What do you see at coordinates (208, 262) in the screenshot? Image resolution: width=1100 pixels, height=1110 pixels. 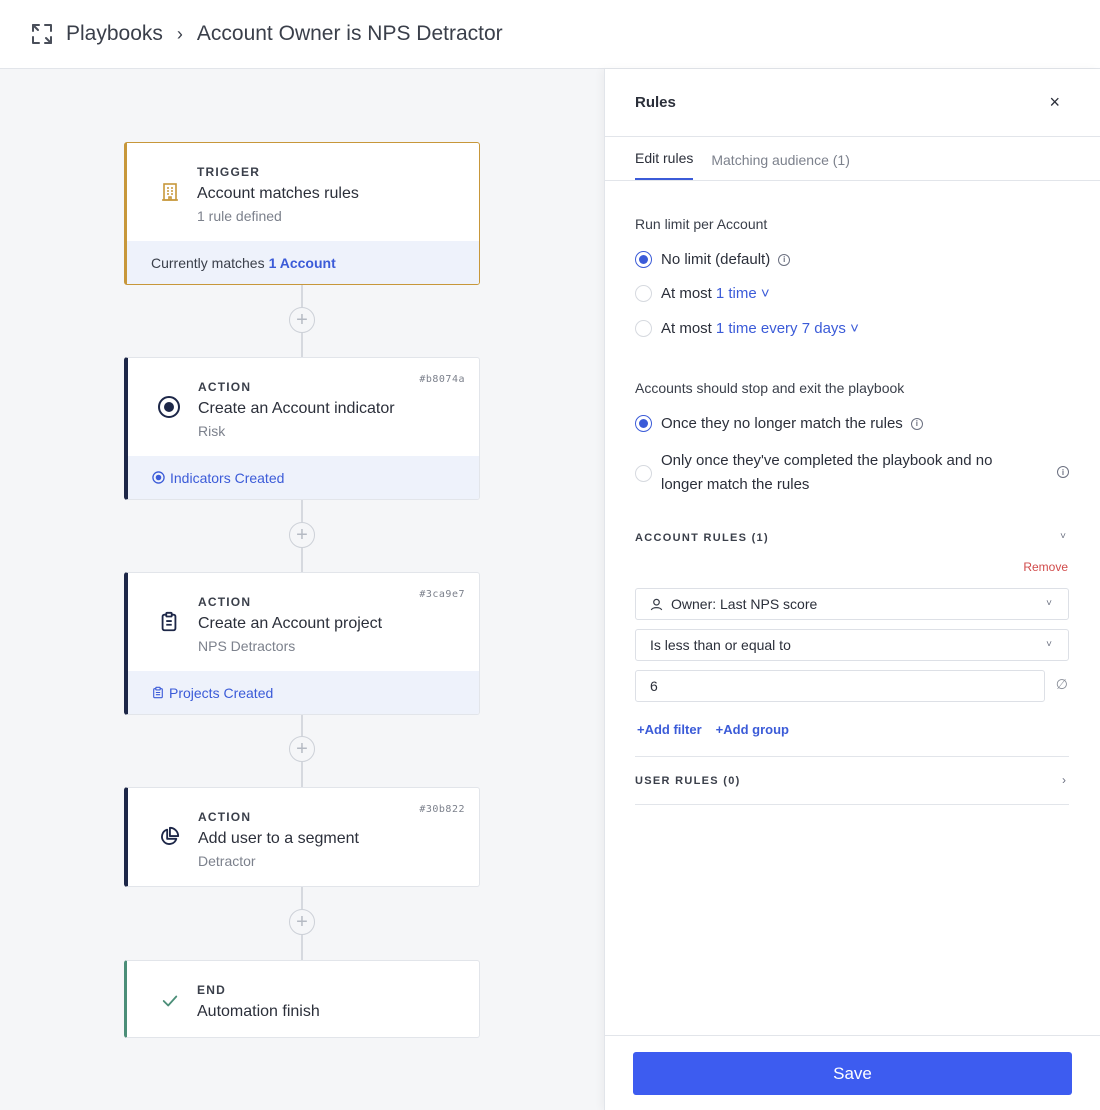 I see `footer-prefix: Currently matches` at bounding box center [208, 262].